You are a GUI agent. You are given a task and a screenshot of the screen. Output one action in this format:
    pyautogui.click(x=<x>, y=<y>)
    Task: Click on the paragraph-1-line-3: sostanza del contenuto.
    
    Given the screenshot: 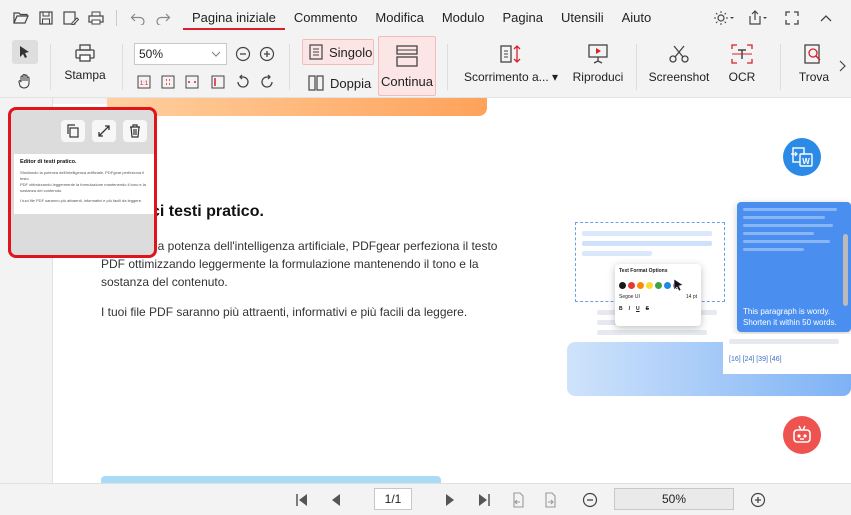 What is the action you would take?
    pyautogui.click(x=164, y=282)
    